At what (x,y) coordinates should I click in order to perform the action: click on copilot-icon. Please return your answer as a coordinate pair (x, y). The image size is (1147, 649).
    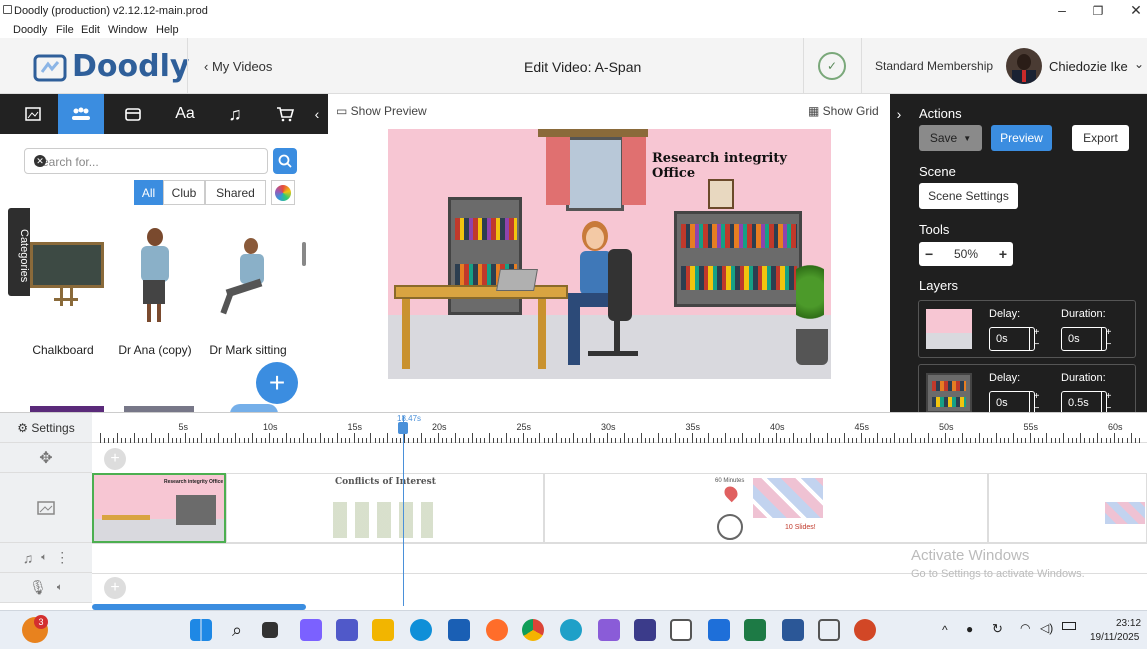
    Looking at the image, I should click on (311, 630).